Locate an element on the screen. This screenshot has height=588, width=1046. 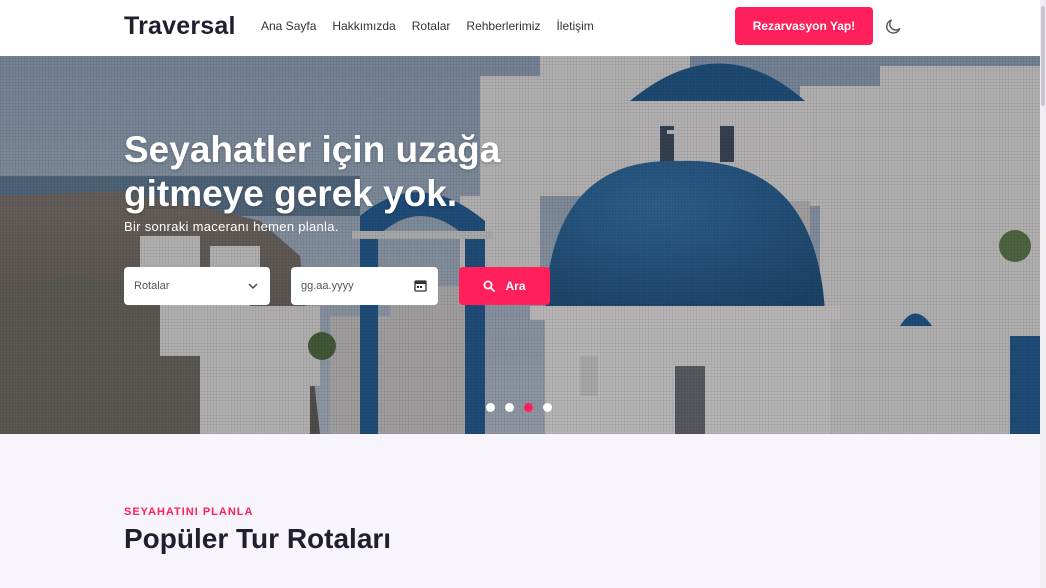
chevron-down-icon is located at coordinates (253, 286).